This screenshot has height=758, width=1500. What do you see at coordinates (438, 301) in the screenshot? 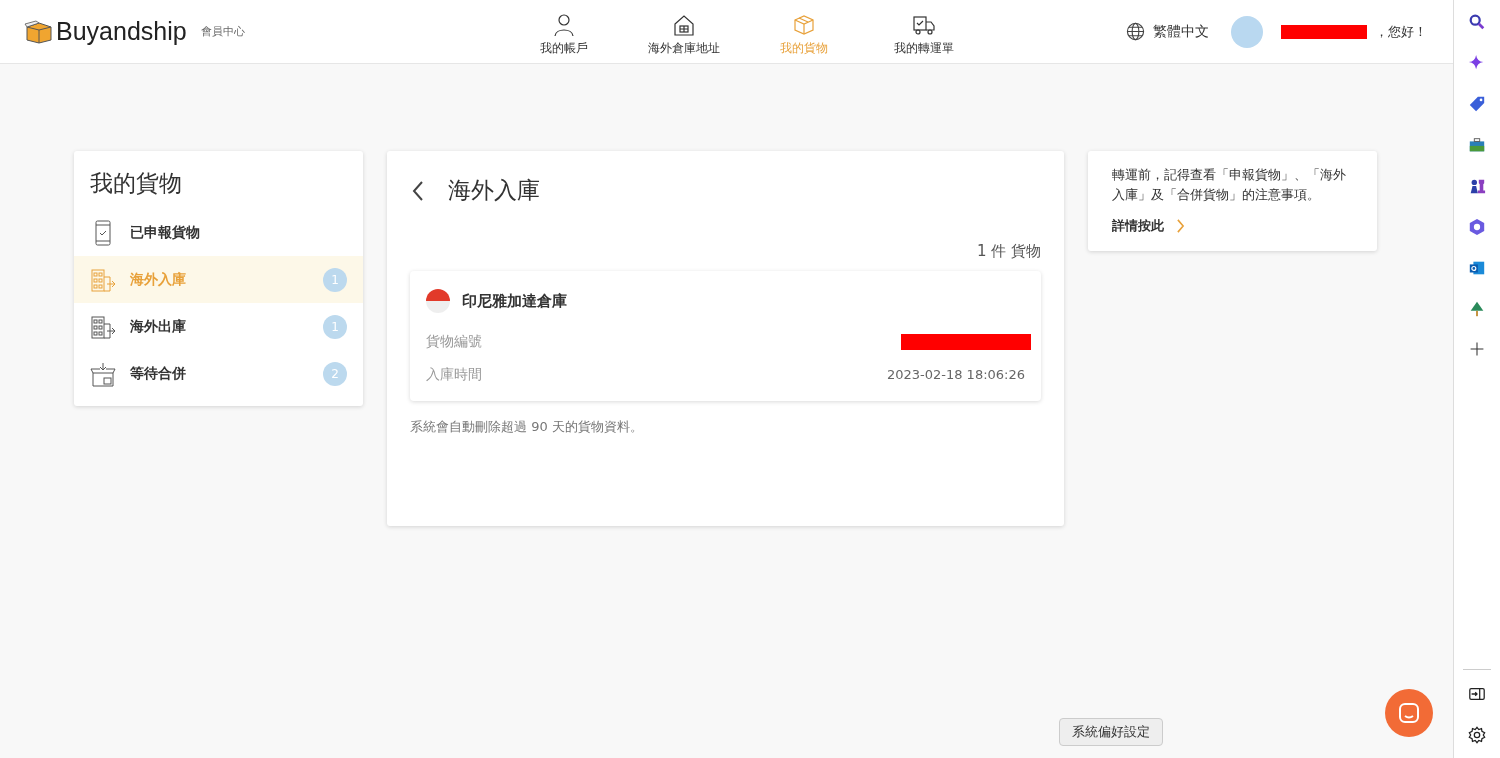
I see `flag-icon` at bounding box center [438, 301].